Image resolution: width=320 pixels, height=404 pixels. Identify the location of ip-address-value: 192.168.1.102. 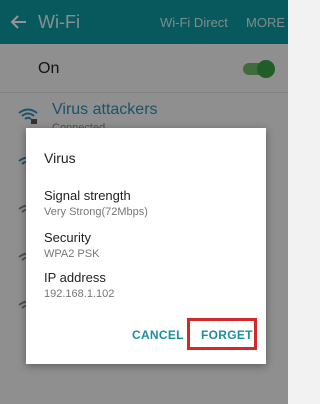
(79, 294).